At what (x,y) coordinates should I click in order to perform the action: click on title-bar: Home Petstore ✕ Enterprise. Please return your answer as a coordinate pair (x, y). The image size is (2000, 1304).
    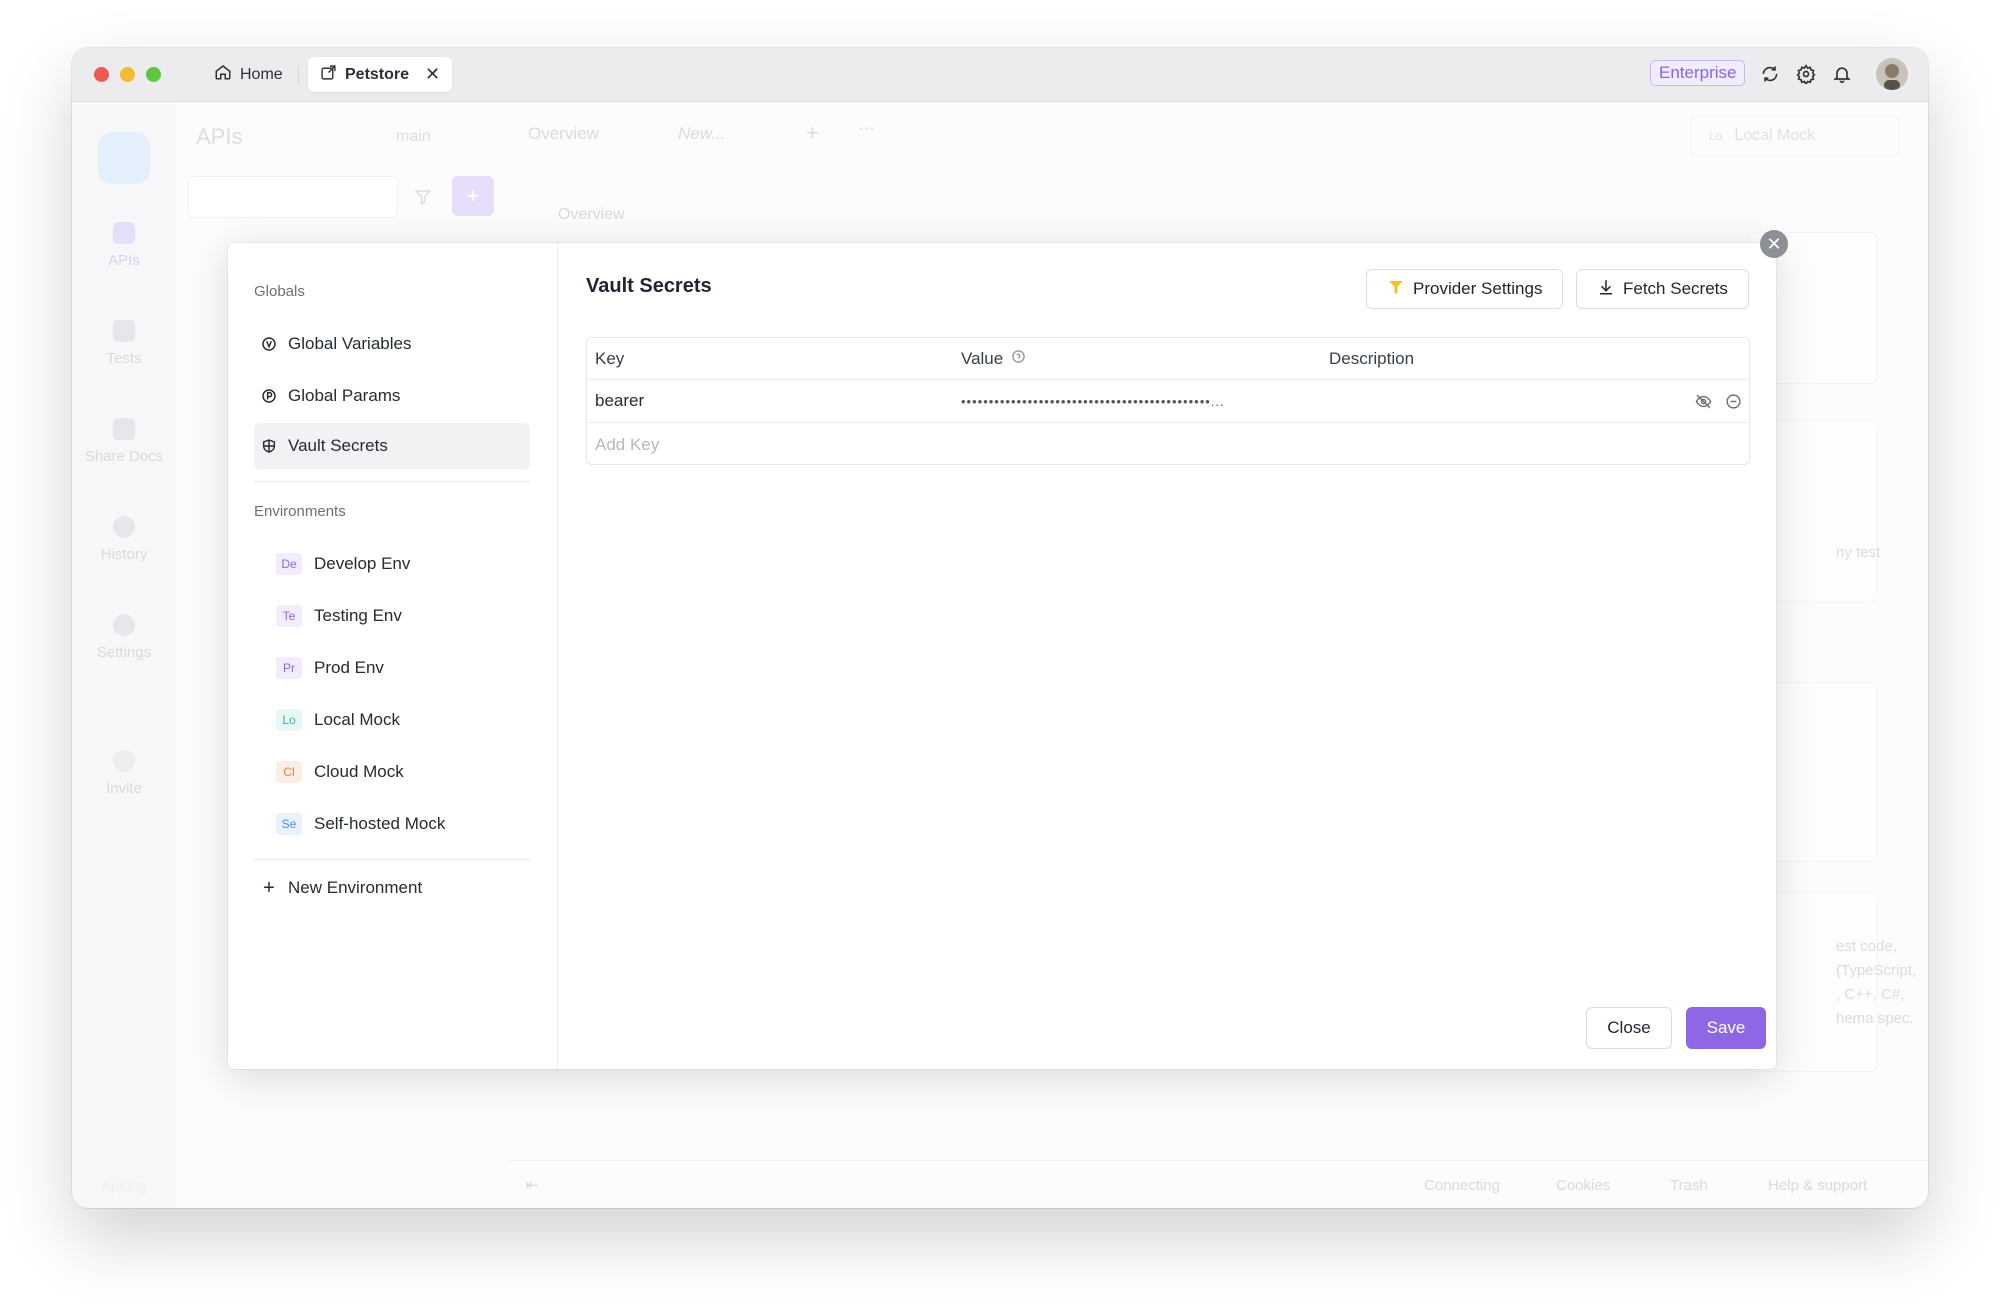
    Looking at the image, I should click on (1000, 75).